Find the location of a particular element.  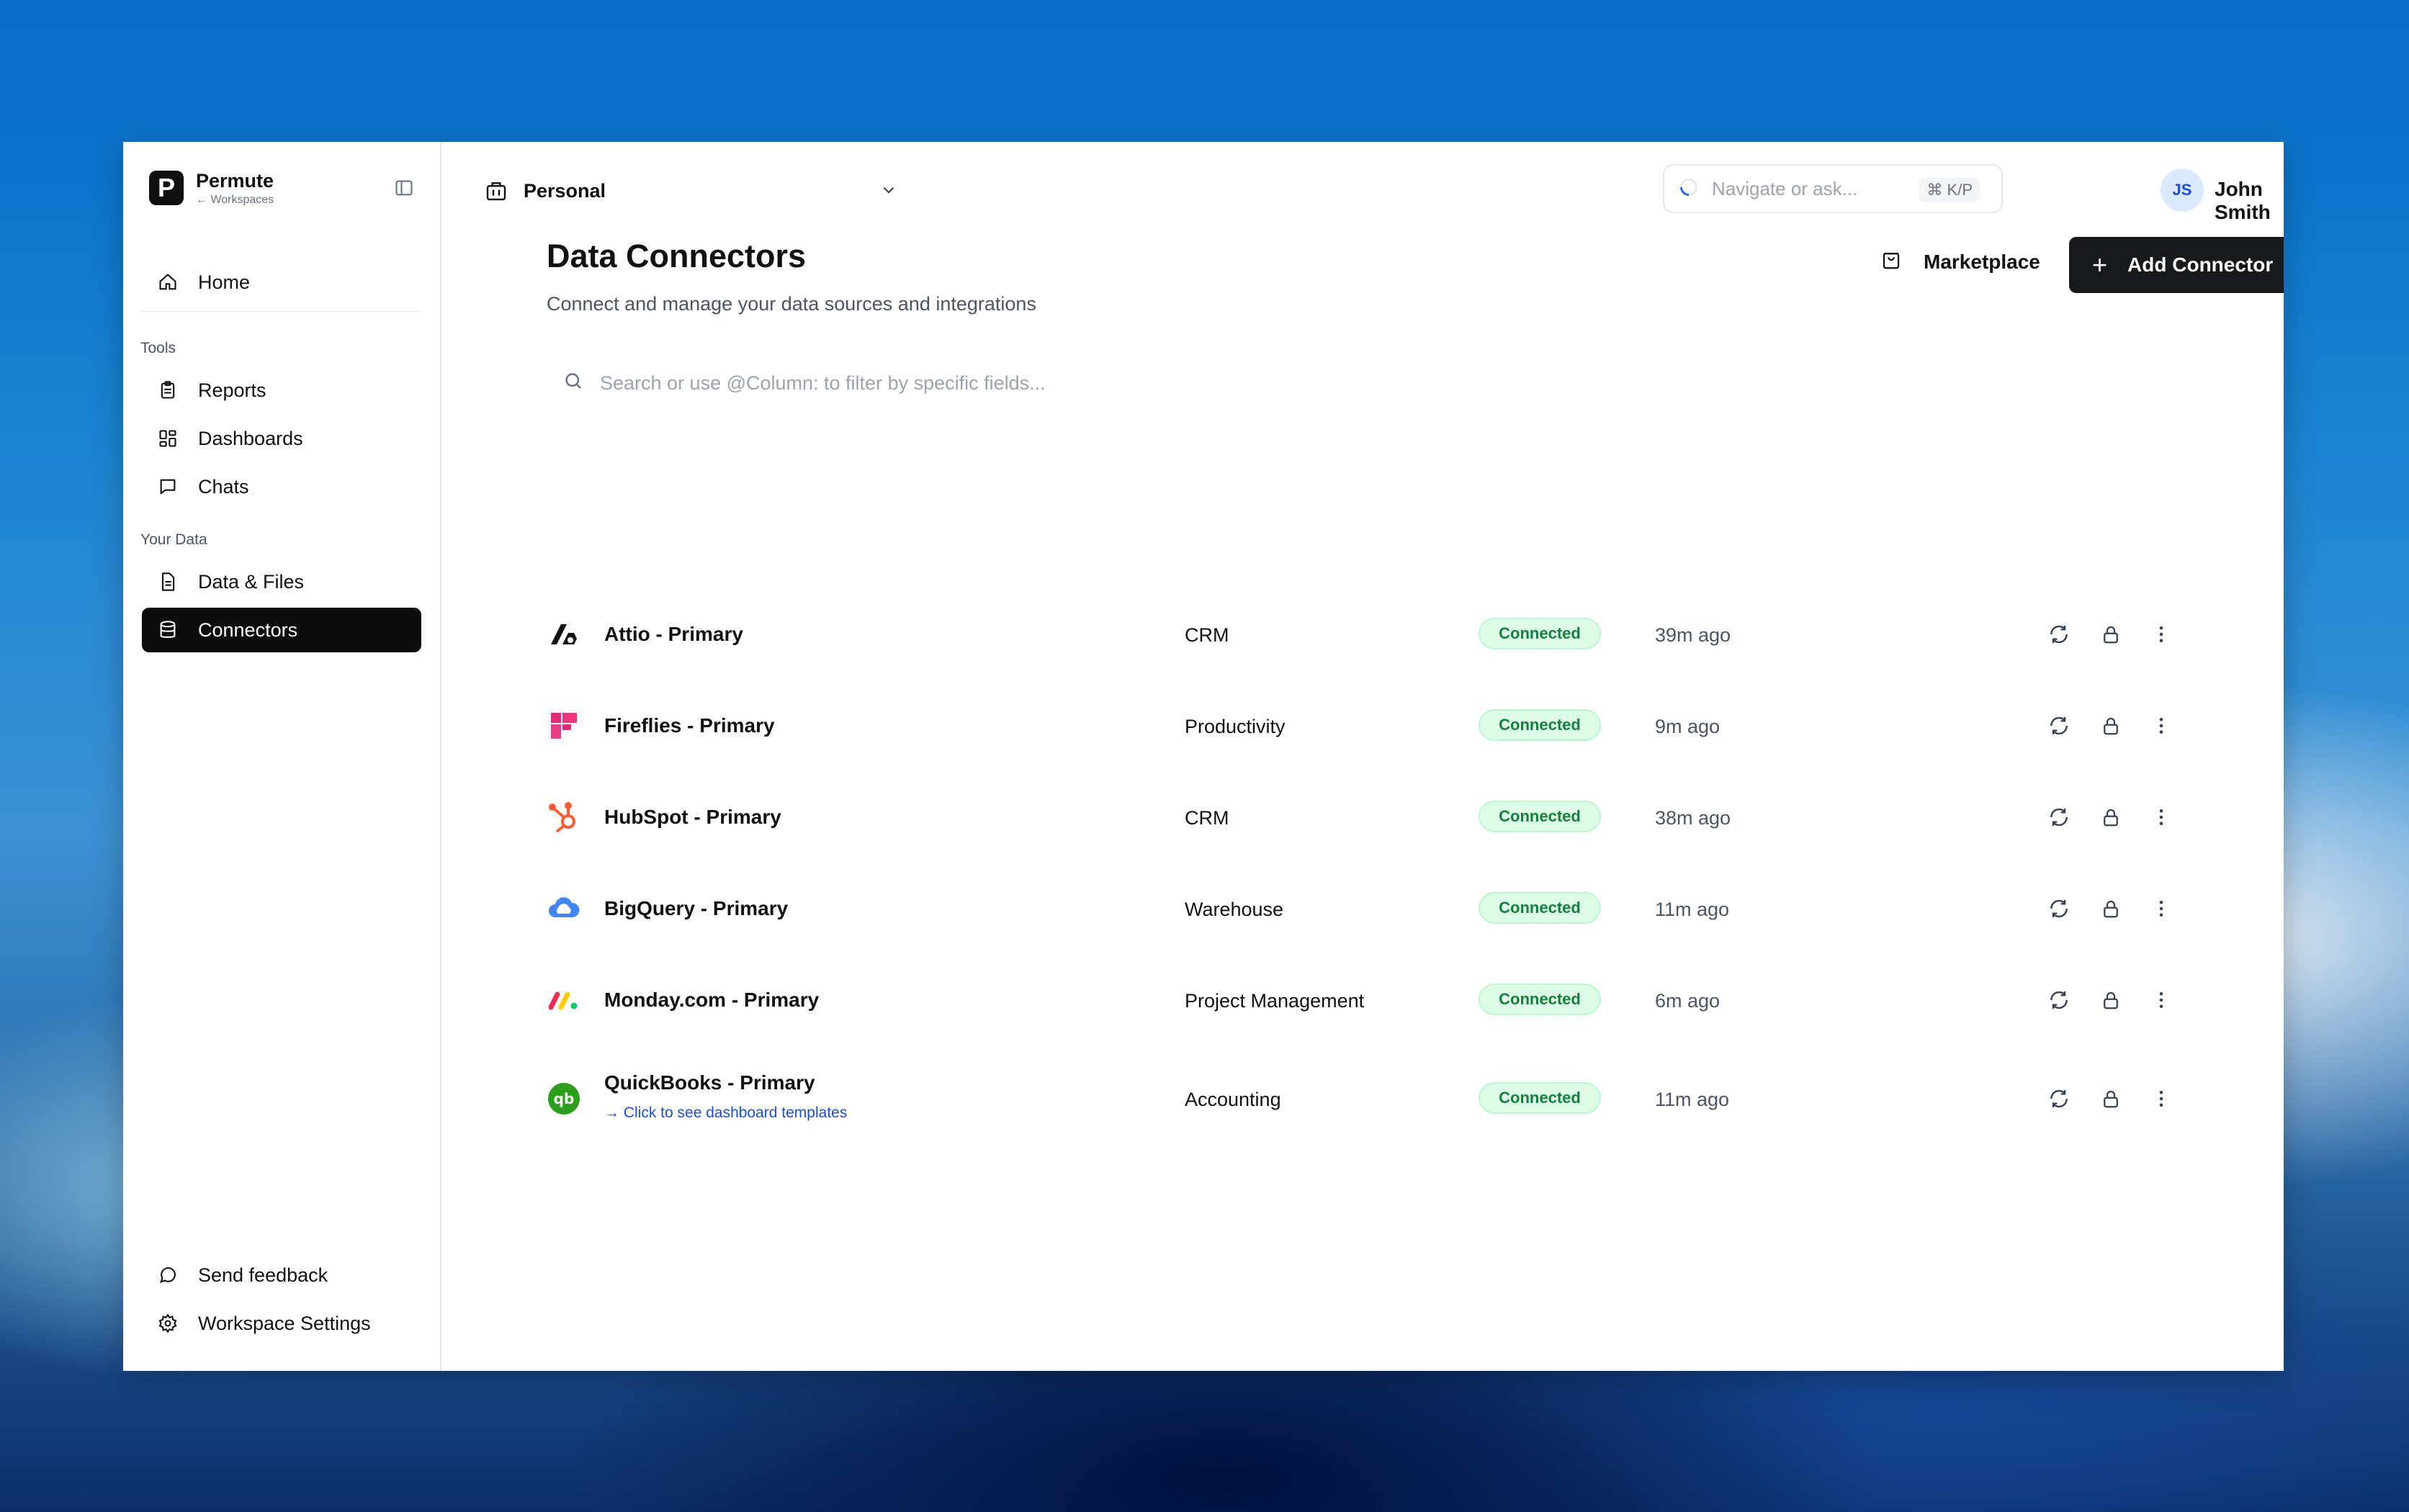

sidebar-item-data-files: Data & Files is located at coordinates (281, 581).